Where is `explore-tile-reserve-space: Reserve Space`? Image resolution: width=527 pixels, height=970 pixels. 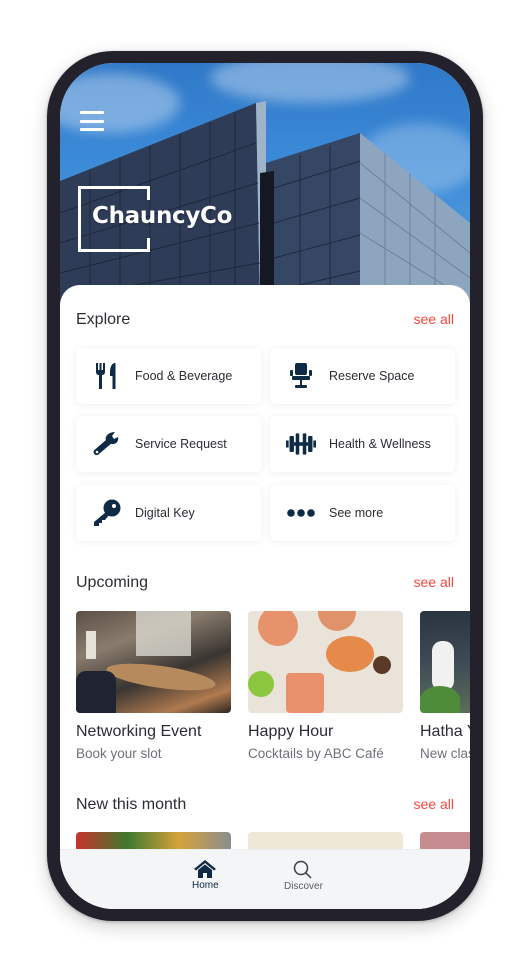
explore-tile-reserve-space: Reserve Space is located at coordinates (362, 376).